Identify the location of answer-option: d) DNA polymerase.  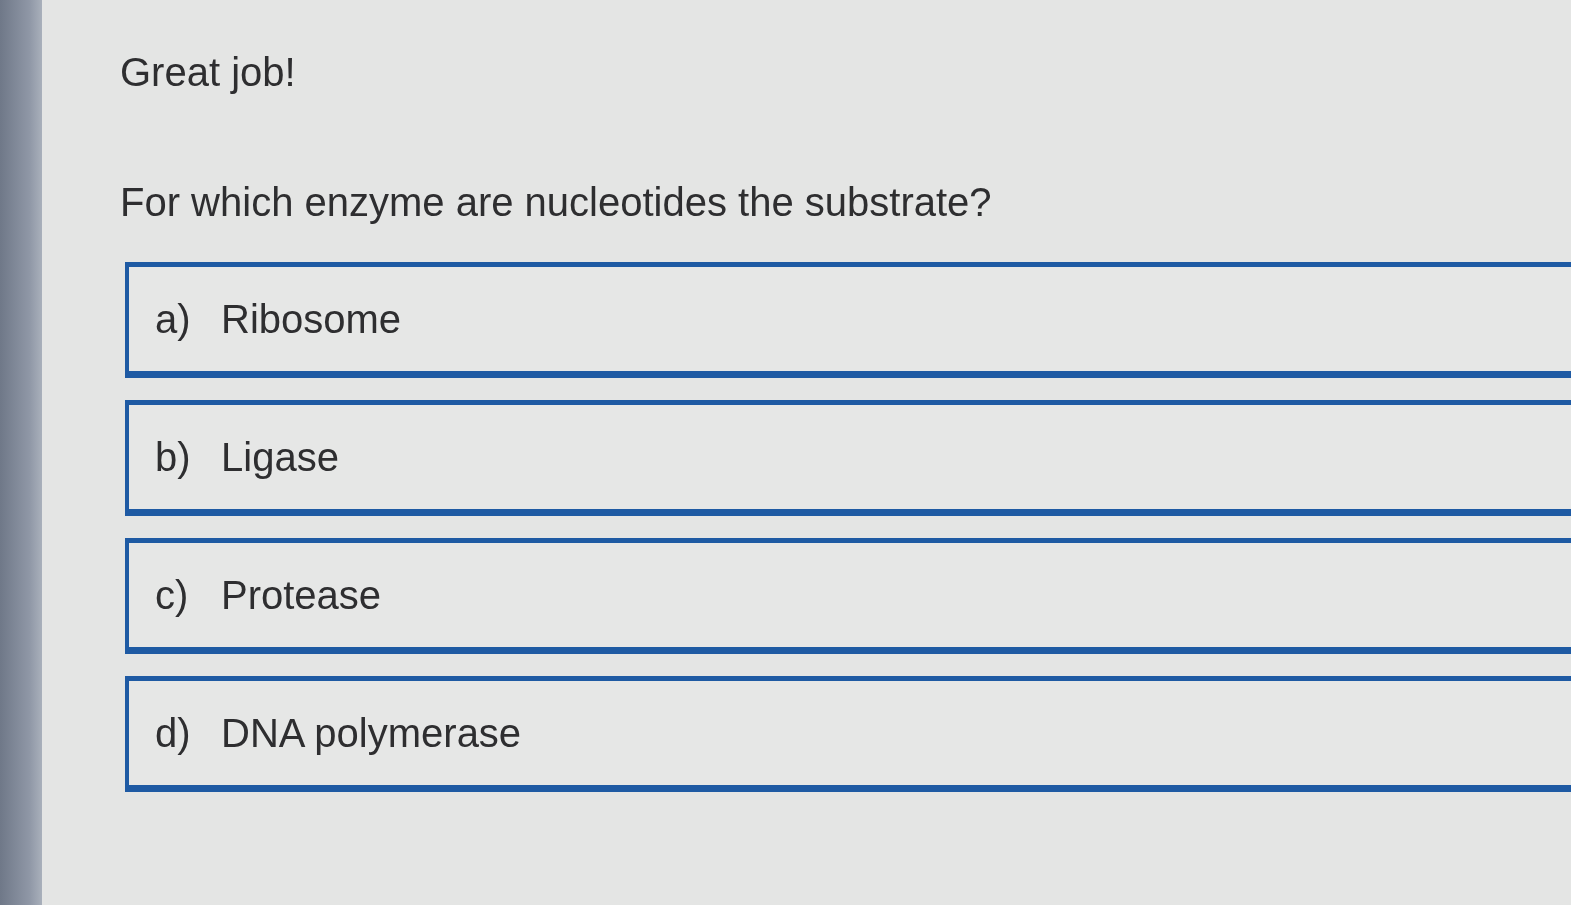
(848, 734).